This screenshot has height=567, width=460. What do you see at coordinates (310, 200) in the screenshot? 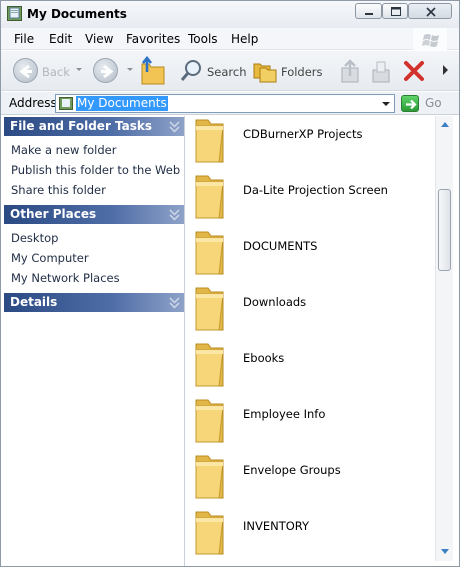
I see `folder-item: Da-Lite Projection Screen` at bounding box center [310, 200].